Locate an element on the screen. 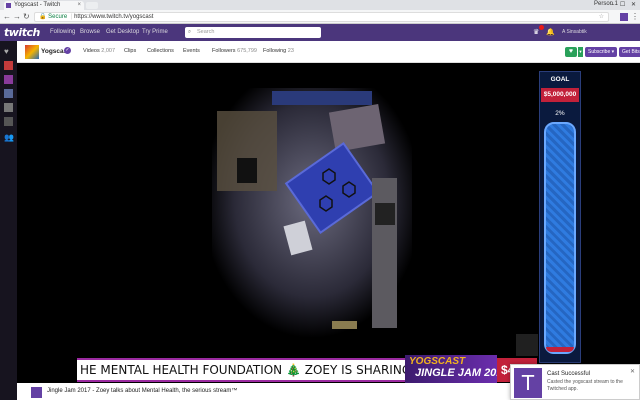 The height and width of the screenshot is (400, 640). search-placeholder: Search is located at coordinates (206, 32).